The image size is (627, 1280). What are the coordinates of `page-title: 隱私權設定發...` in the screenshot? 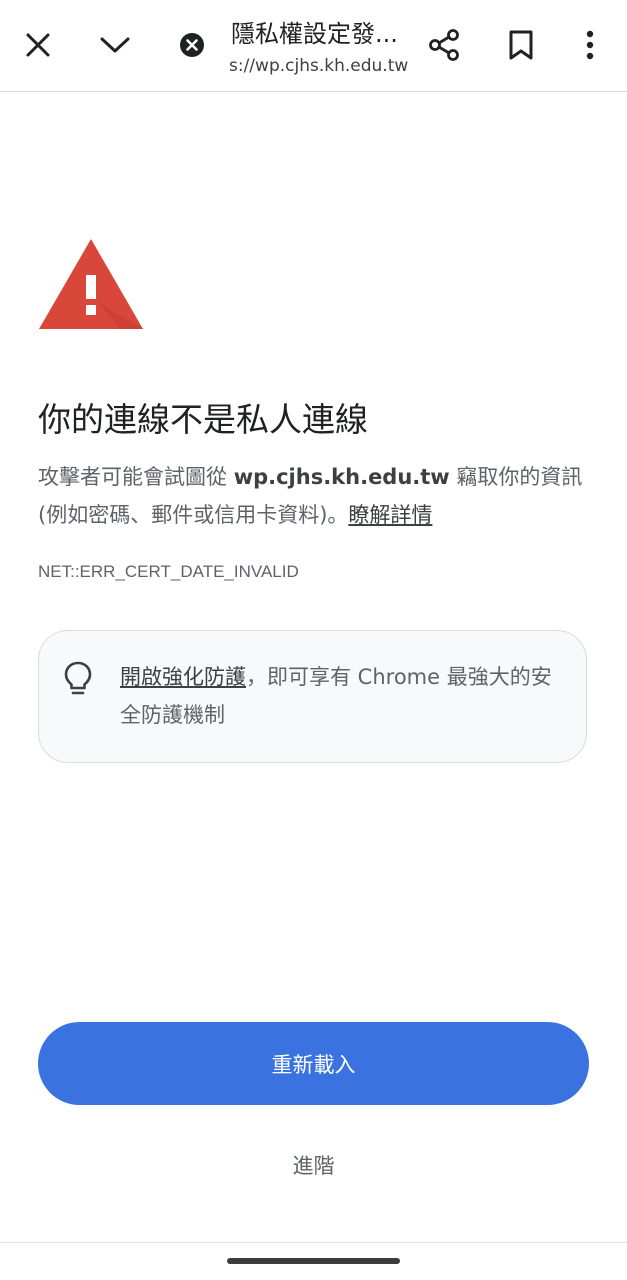 It's located at (321, 34).